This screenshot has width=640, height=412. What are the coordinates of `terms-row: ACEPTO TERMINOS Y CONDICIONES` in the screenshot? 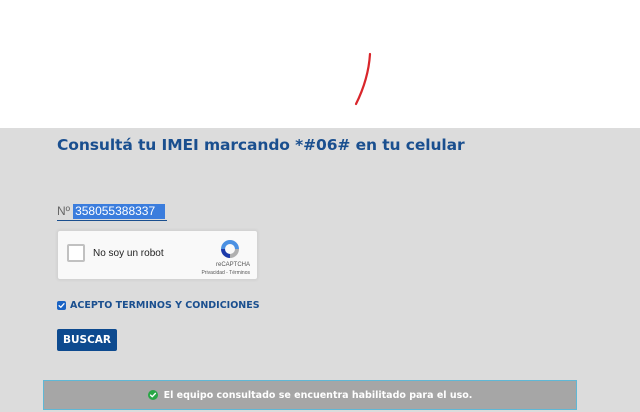 It's located at (158, 305).